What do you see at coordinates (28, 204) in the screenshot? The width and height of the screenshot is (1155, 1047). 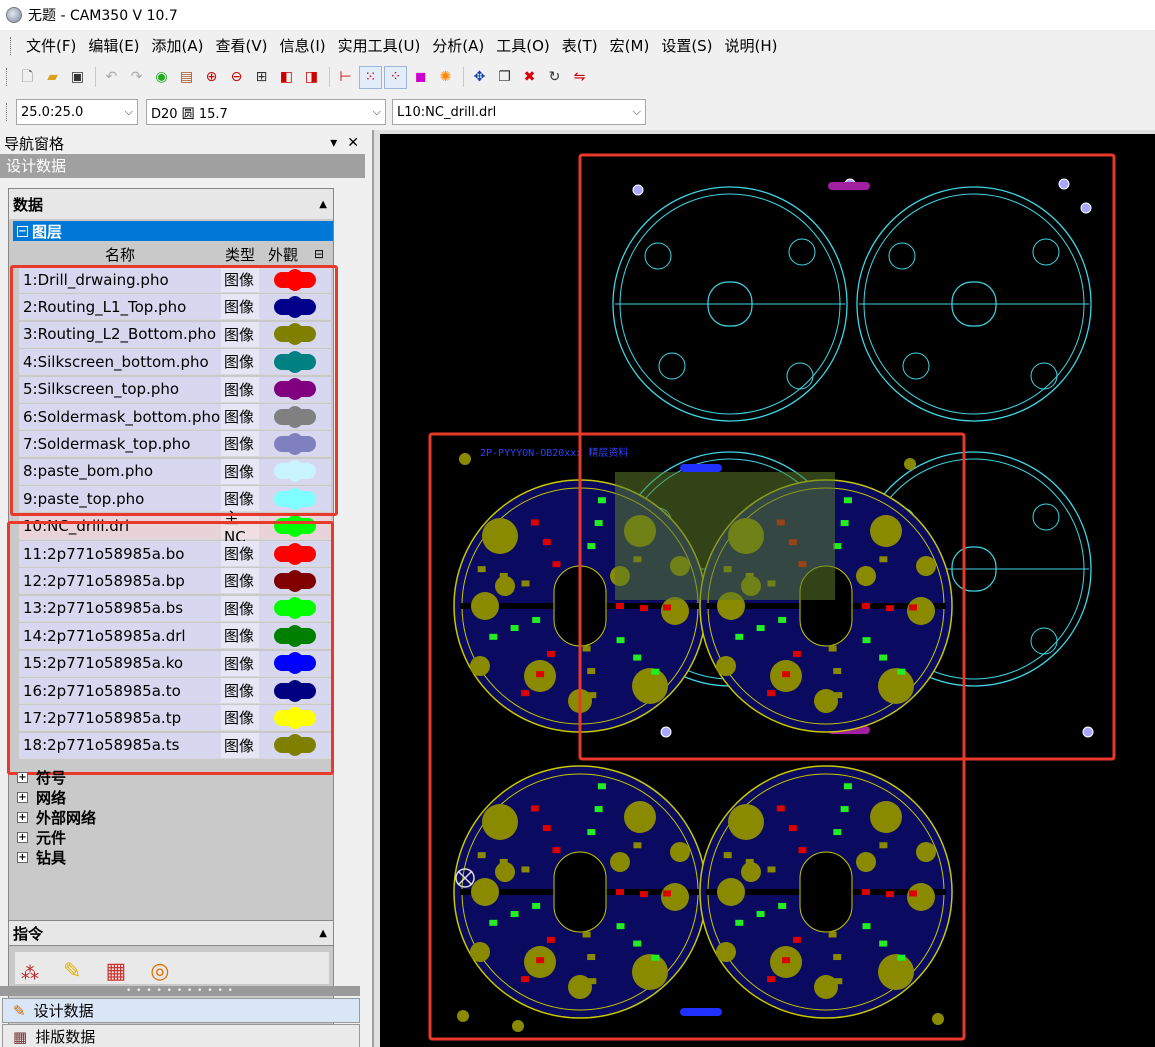 I see `data-group-label: 数据` at bounding box center [28, 204].